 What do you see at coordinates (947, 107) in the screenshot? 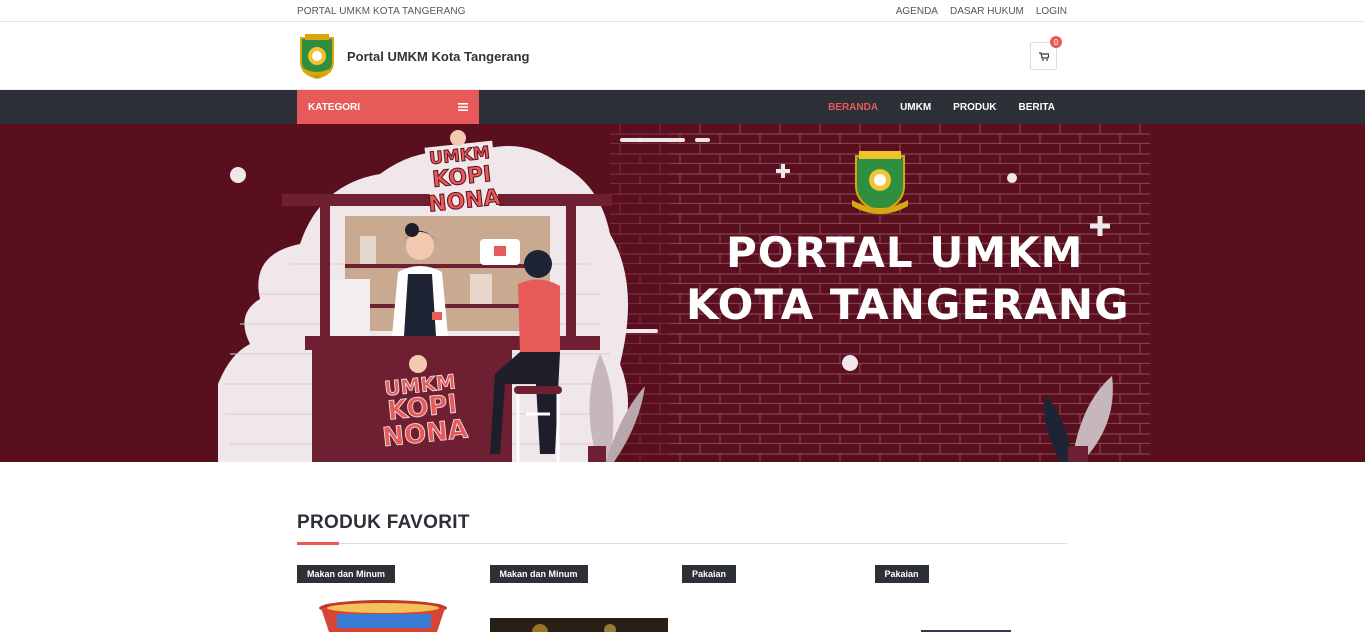
I see `main-menu: BERANDA UMKM PRODUK BERITA` at bounding box center [947, 107].